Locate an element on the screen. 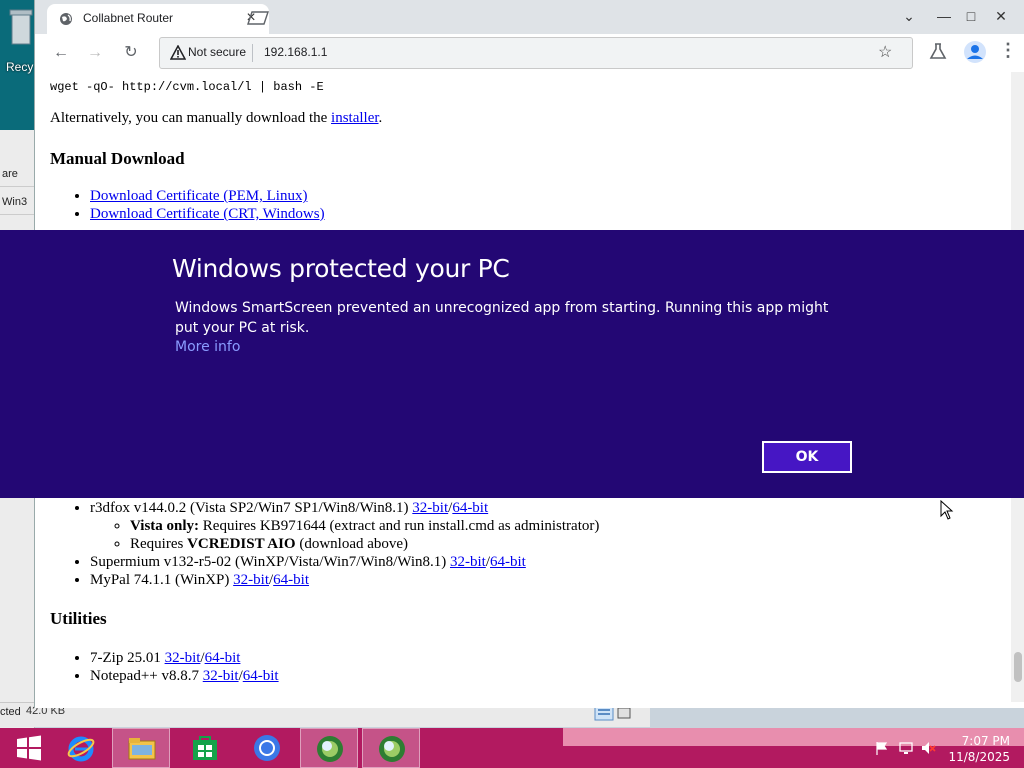 This screenshot has width=1024, height=768. internet-explorer-icon is located at coordinates (81, 749).